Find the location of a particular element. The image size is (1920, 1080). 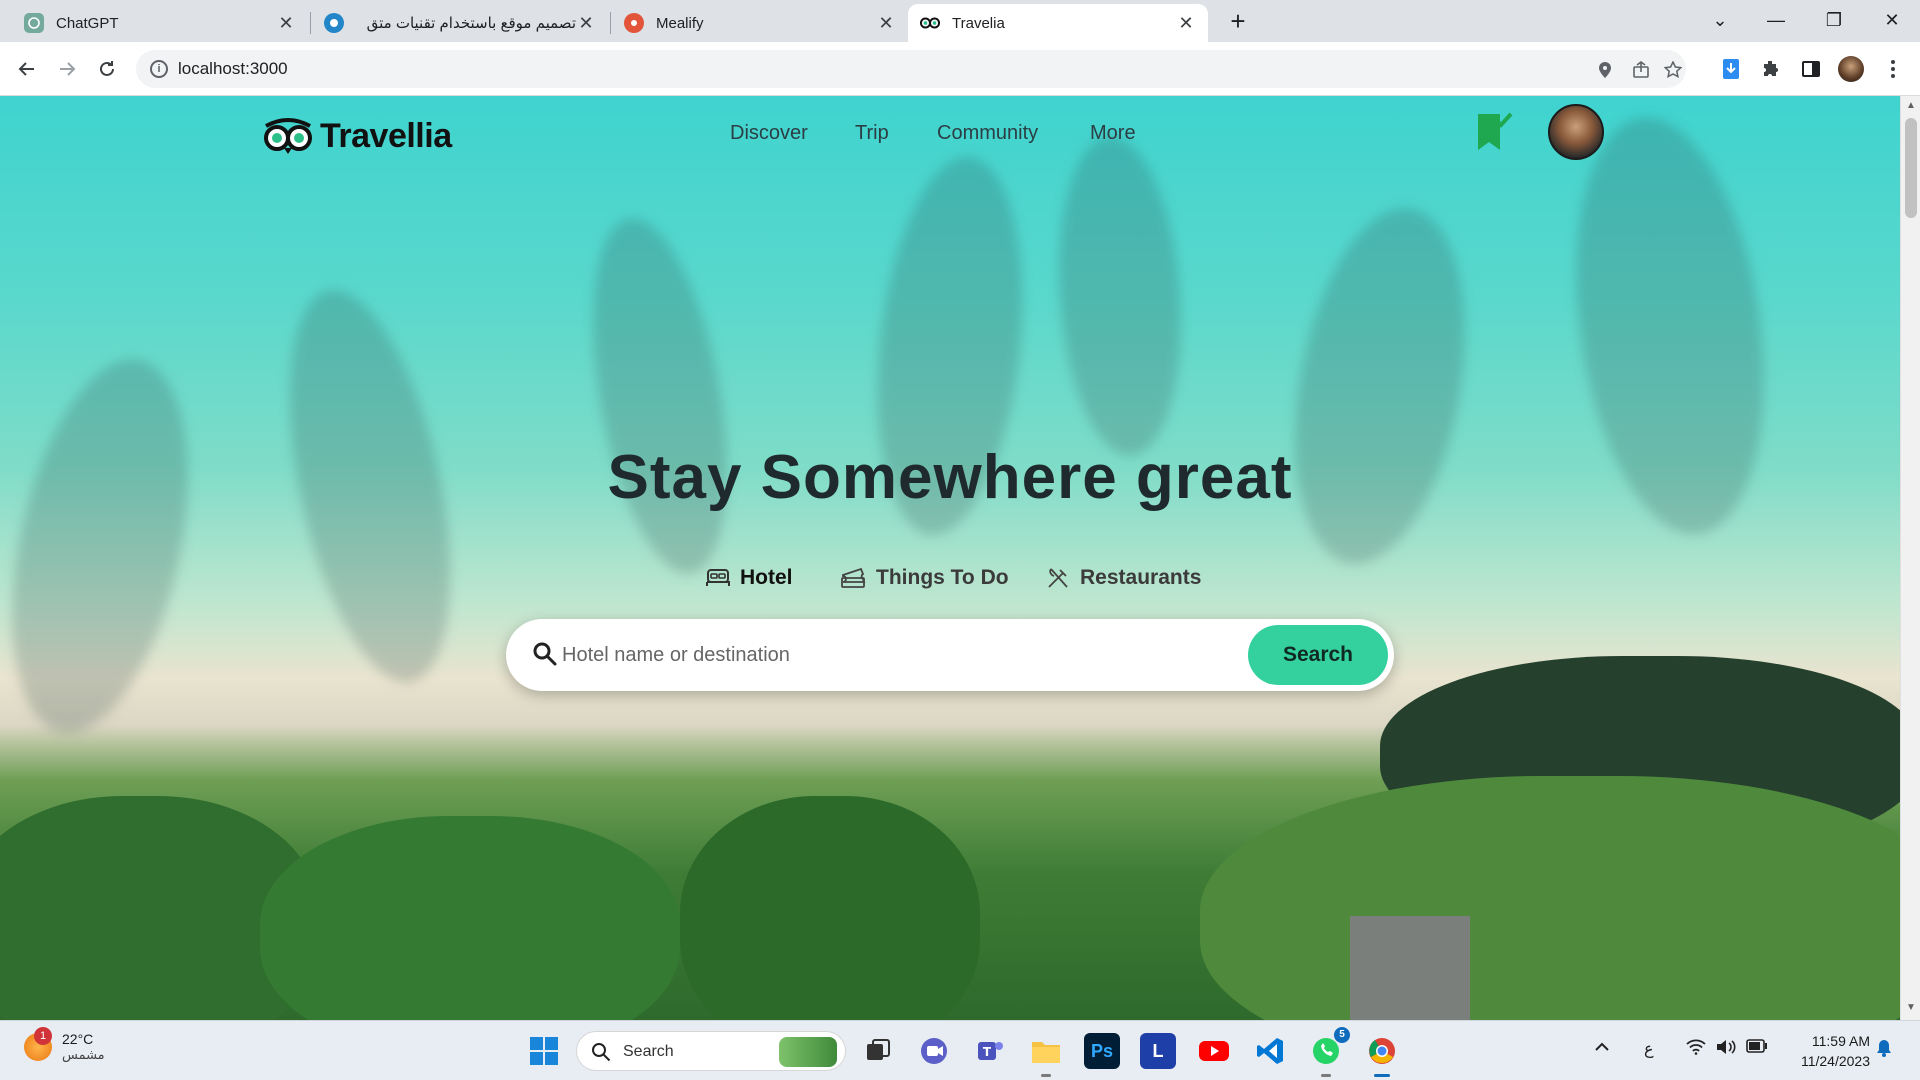

search-highlight-image is located at coordinates (808, 1052).